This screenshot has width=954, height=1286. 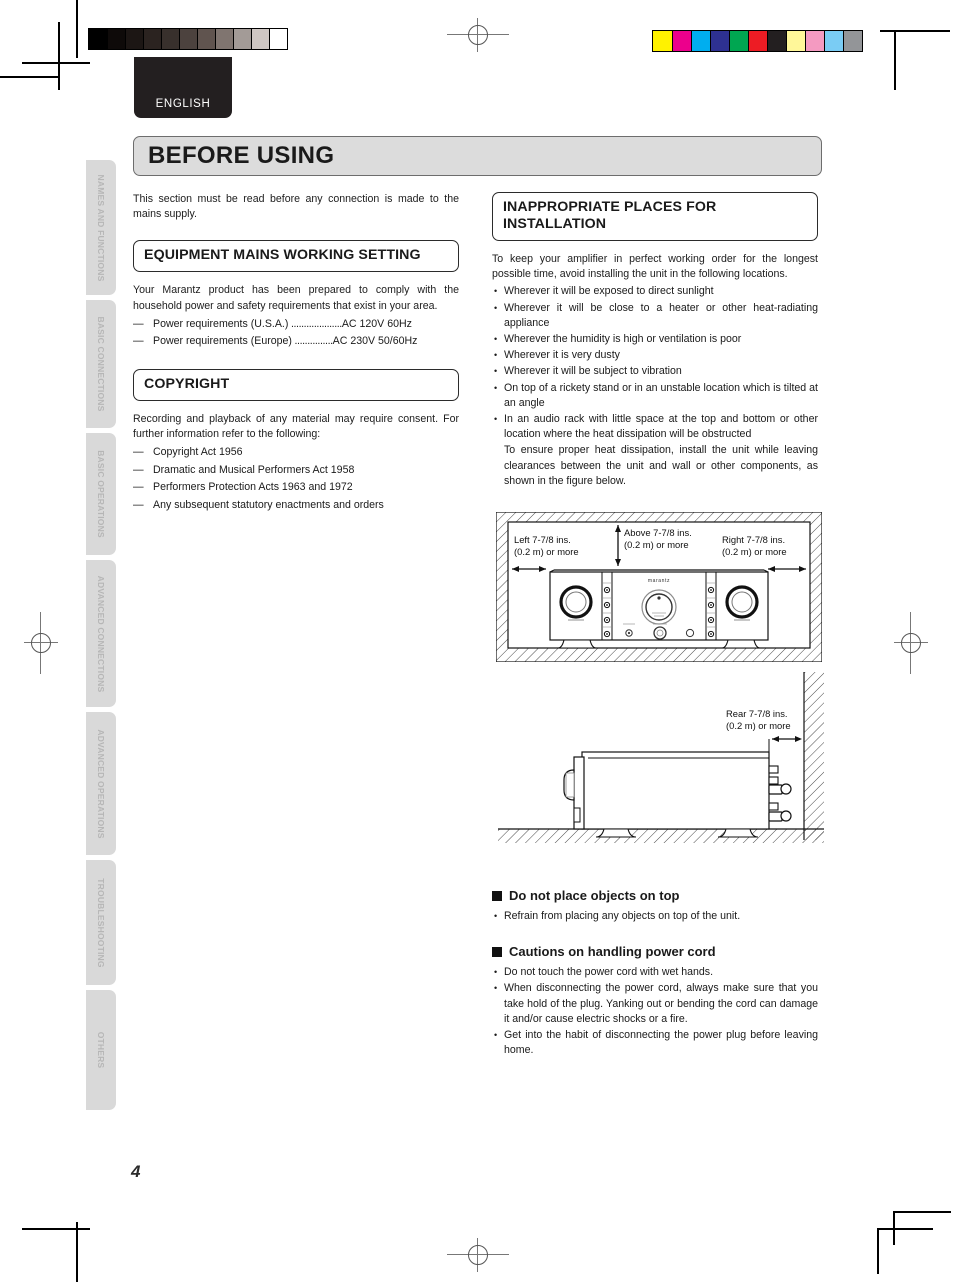 I want to click on section-header-copyright-text: COPYRIGHT, so click(x=187, y=383).